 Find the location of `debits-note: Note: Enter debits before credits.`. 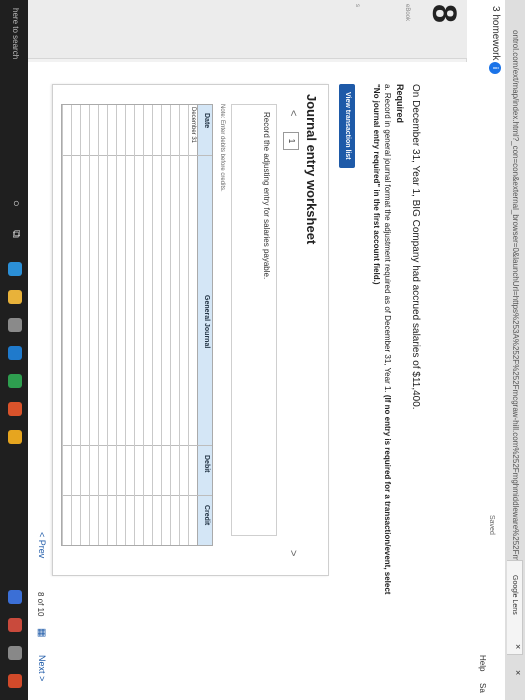

debits-note: Note: Enter debits before credits. is located at coordinates (222, 148).